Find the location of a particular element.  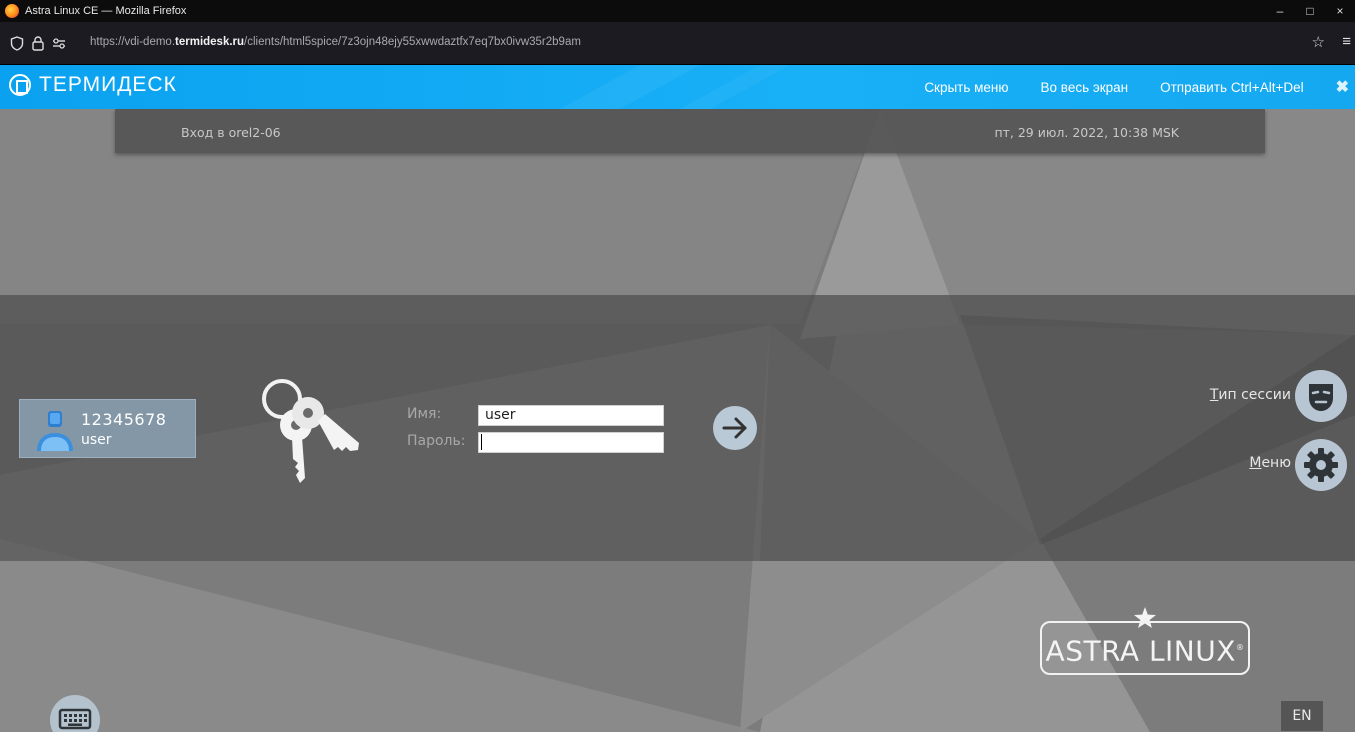

menu-hamburger-icon: ≡ is located at coordinates (1346, 41).